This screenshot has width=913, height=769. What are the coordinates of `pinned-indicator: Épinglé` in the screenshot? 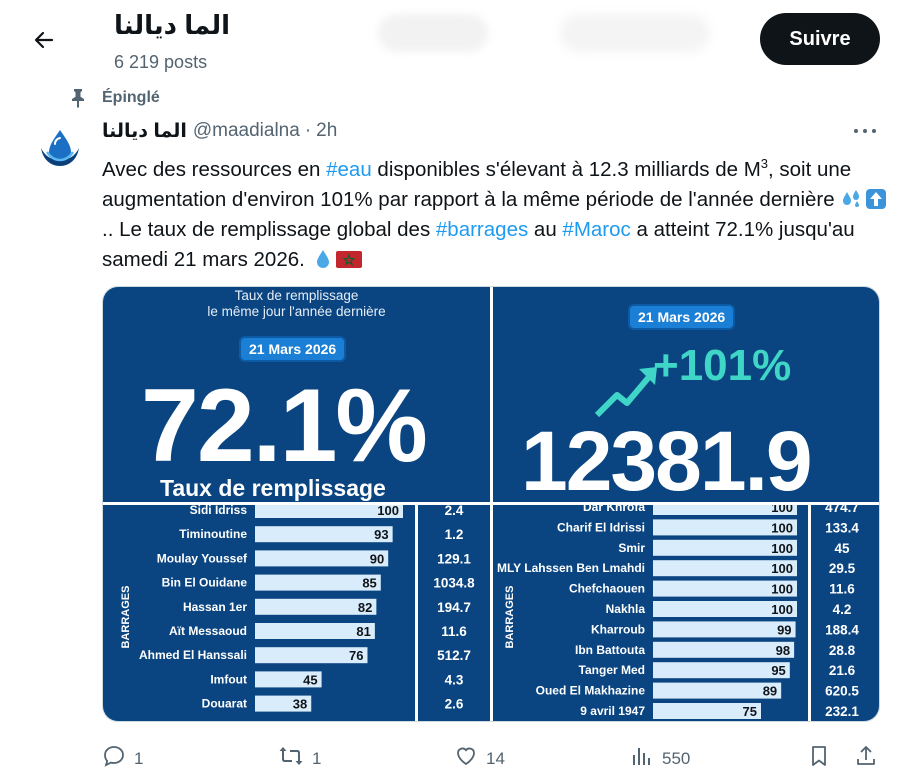 It's located at (113, 98).